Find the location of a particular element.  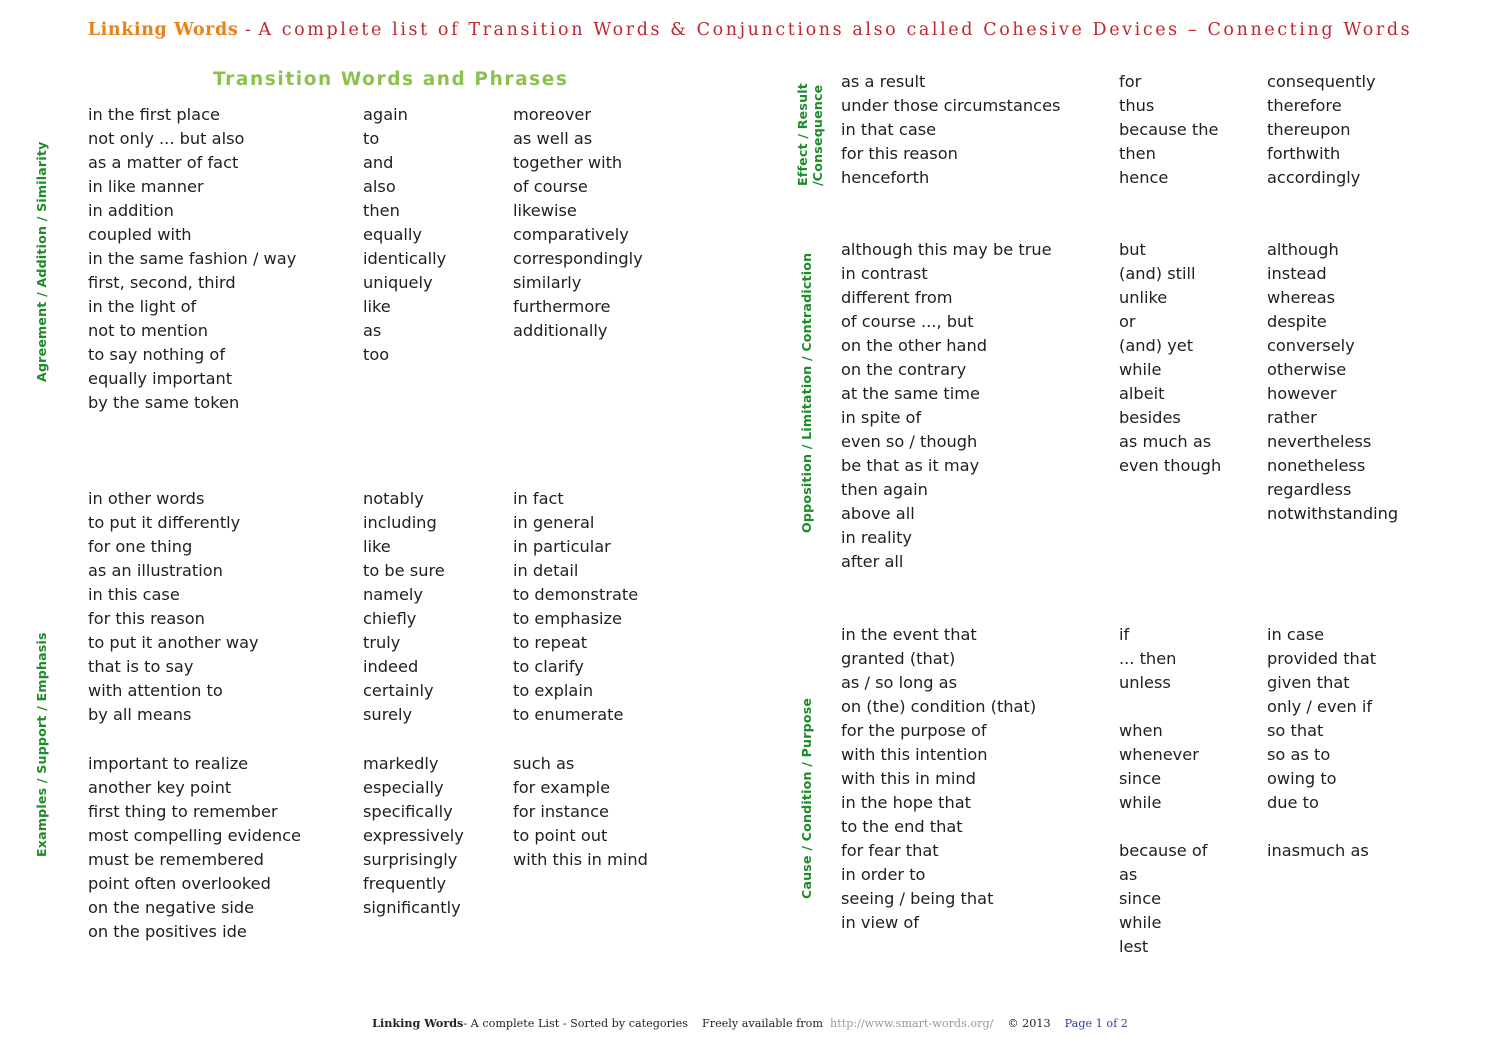

transition-word: henceforth is located at coordinates (885, 177).